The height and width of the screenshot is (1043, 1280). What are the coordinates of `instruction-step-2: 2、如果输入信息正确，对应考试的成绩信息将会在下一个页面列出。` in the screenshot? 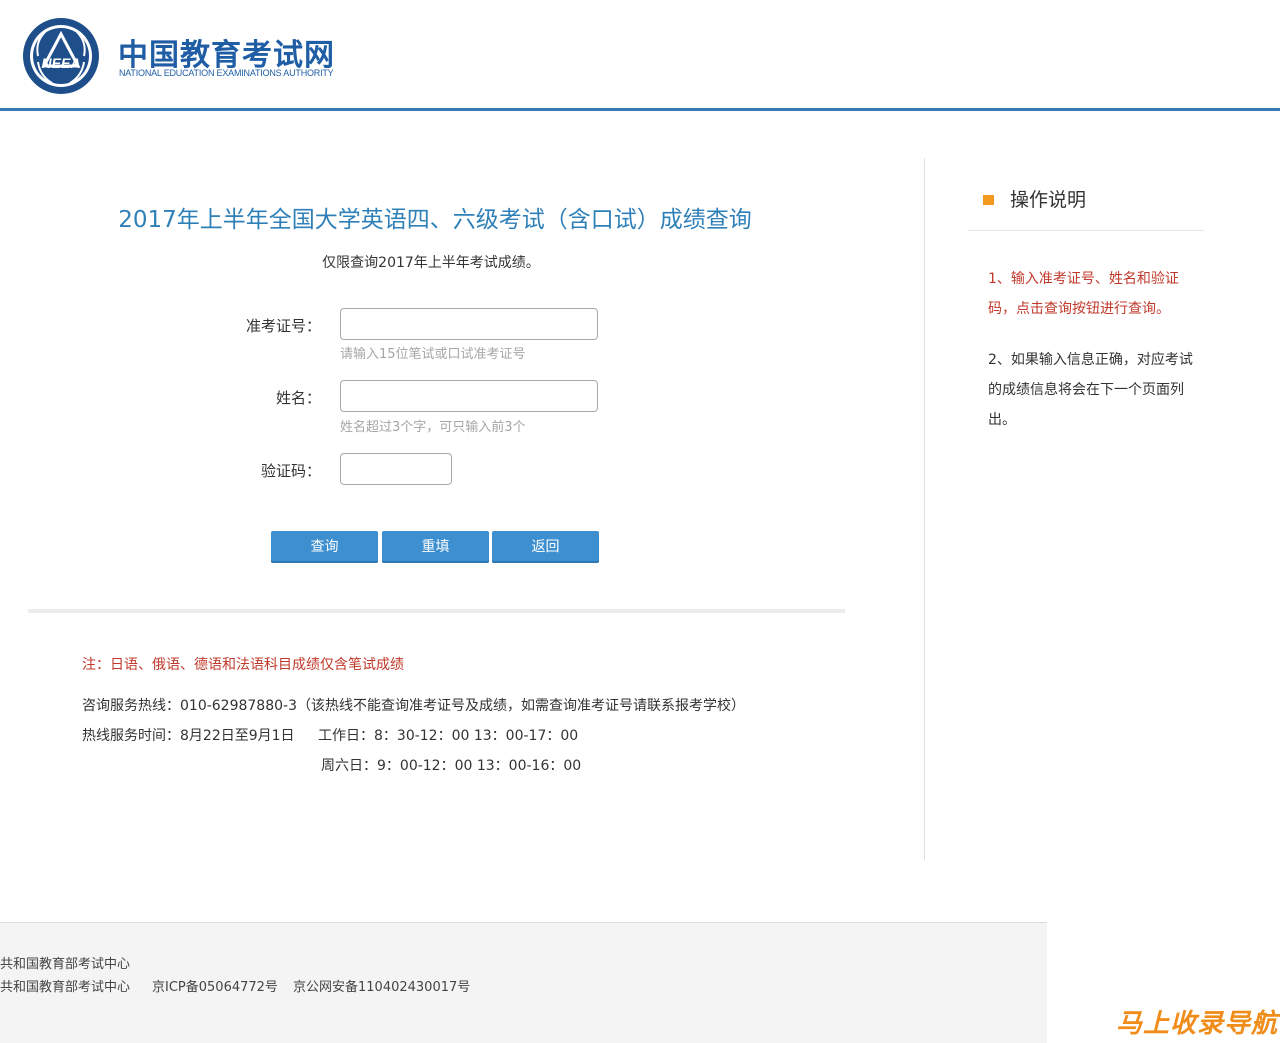 It's located at (1090, 390).